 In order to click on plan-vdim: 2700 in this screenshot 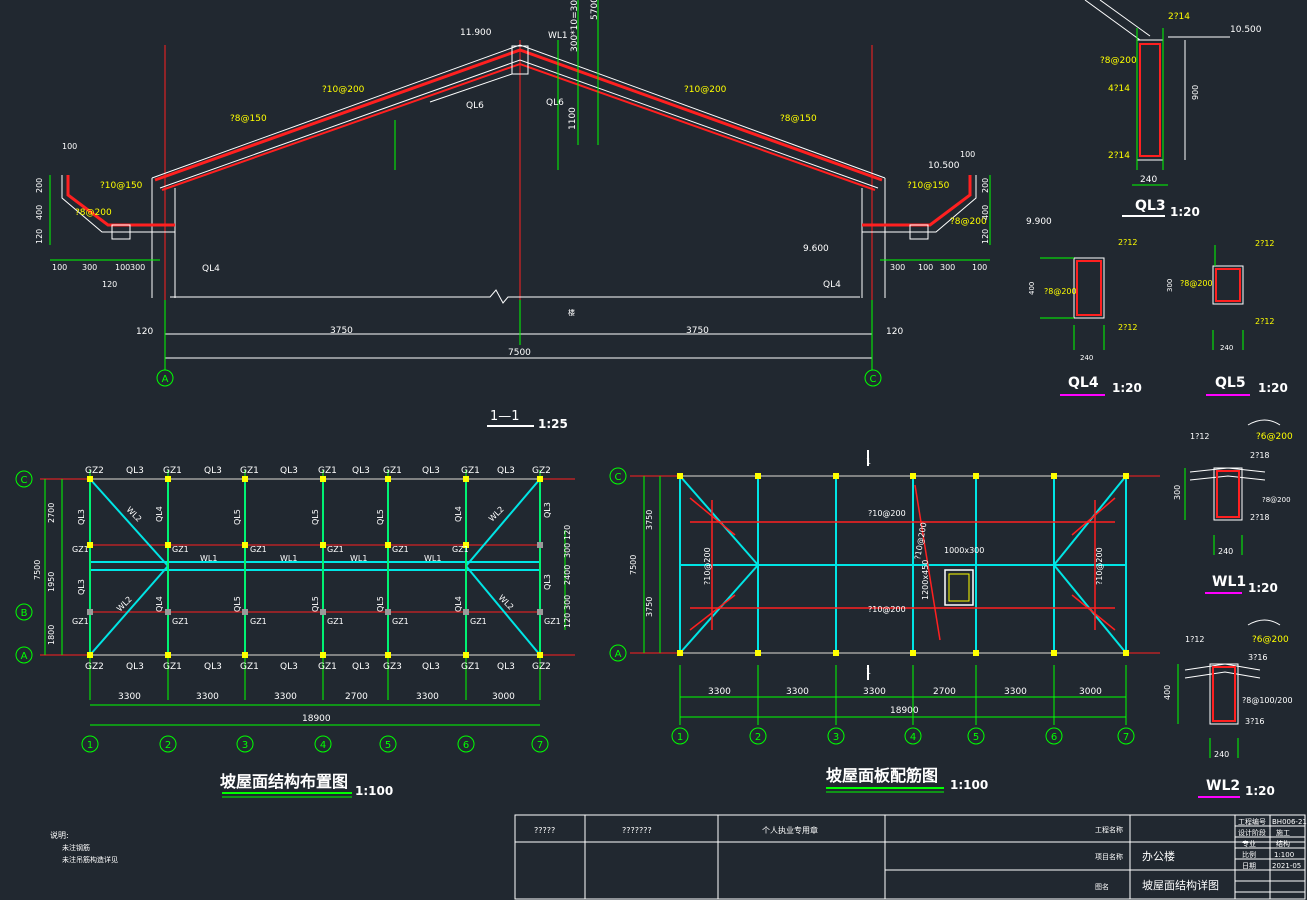, I will do `click(51, 513)`.